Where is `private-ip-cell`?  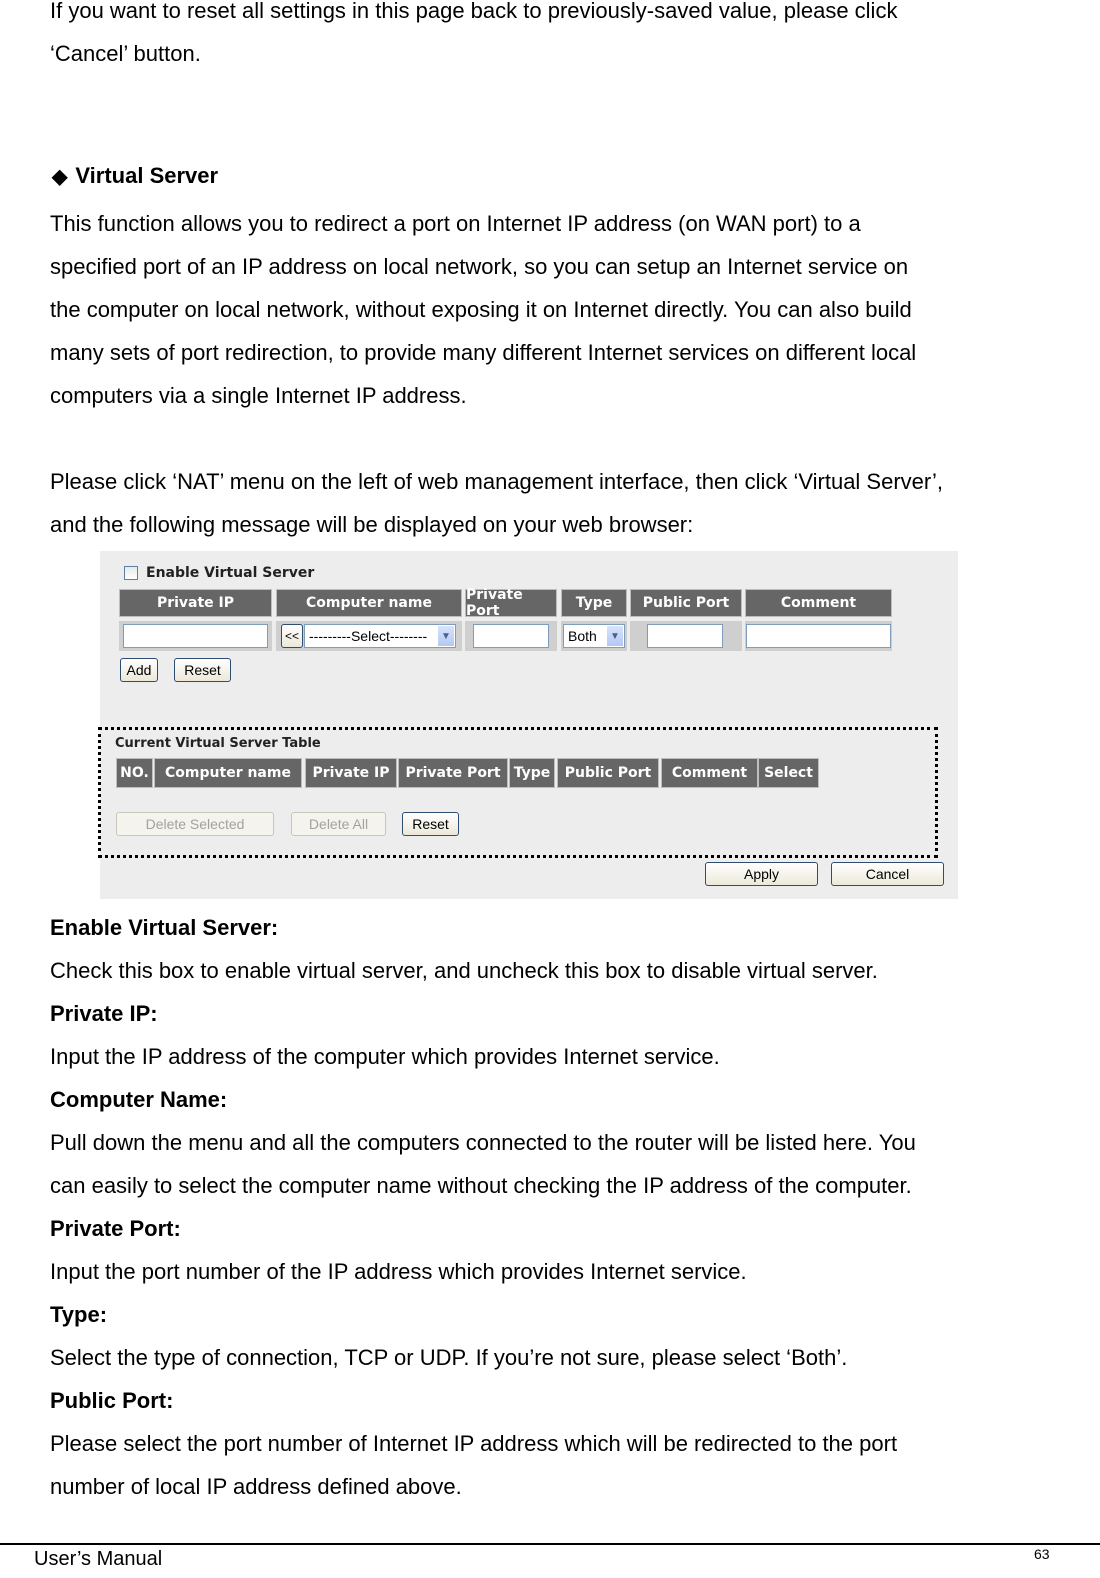
private-ip-cell is located at coordinates (195, 636).